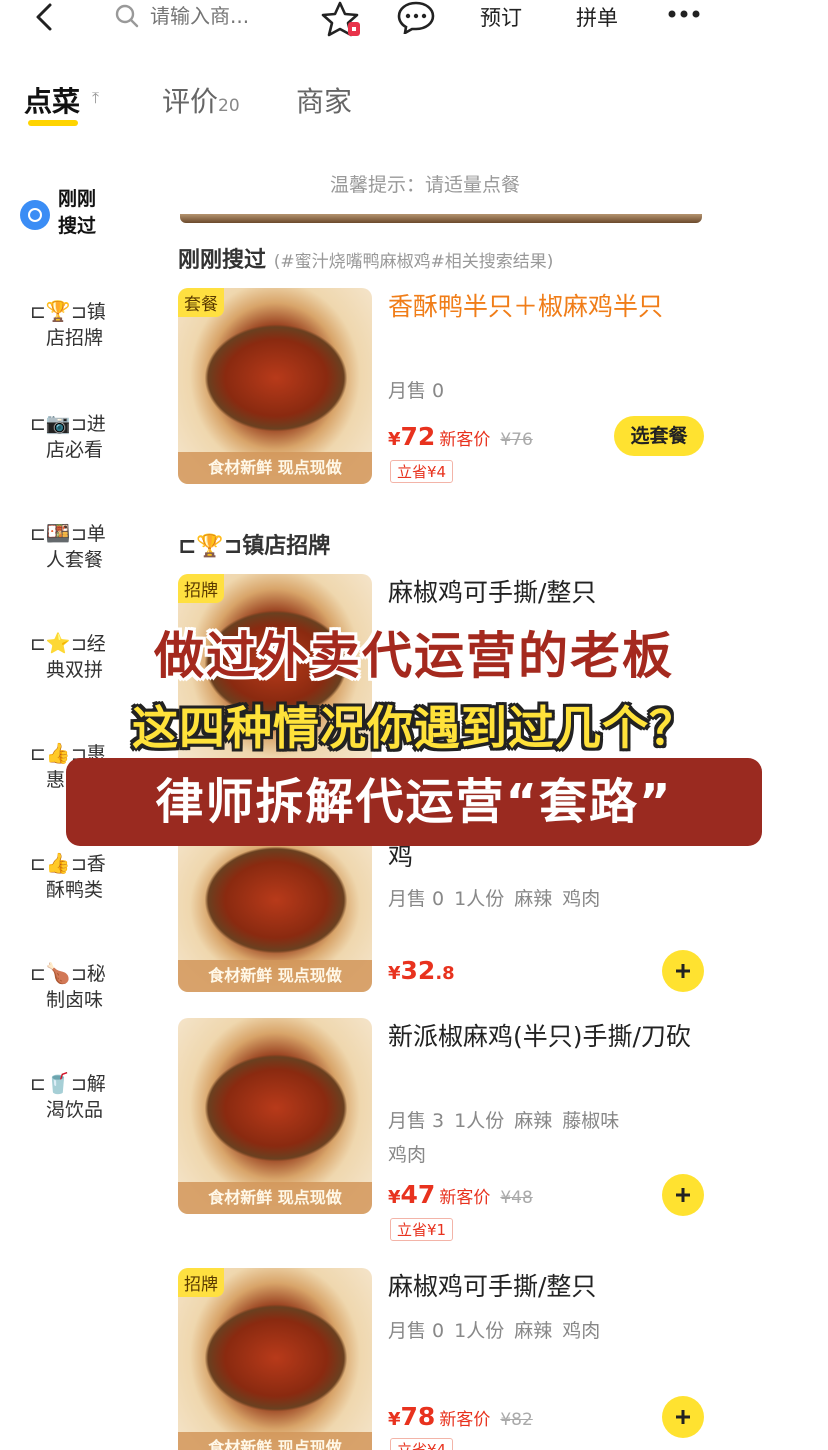  What do you see at coordinates (597, 17) in the screenshot?
I see `group-order-link: 拼单` at bounding box center [597, 17].